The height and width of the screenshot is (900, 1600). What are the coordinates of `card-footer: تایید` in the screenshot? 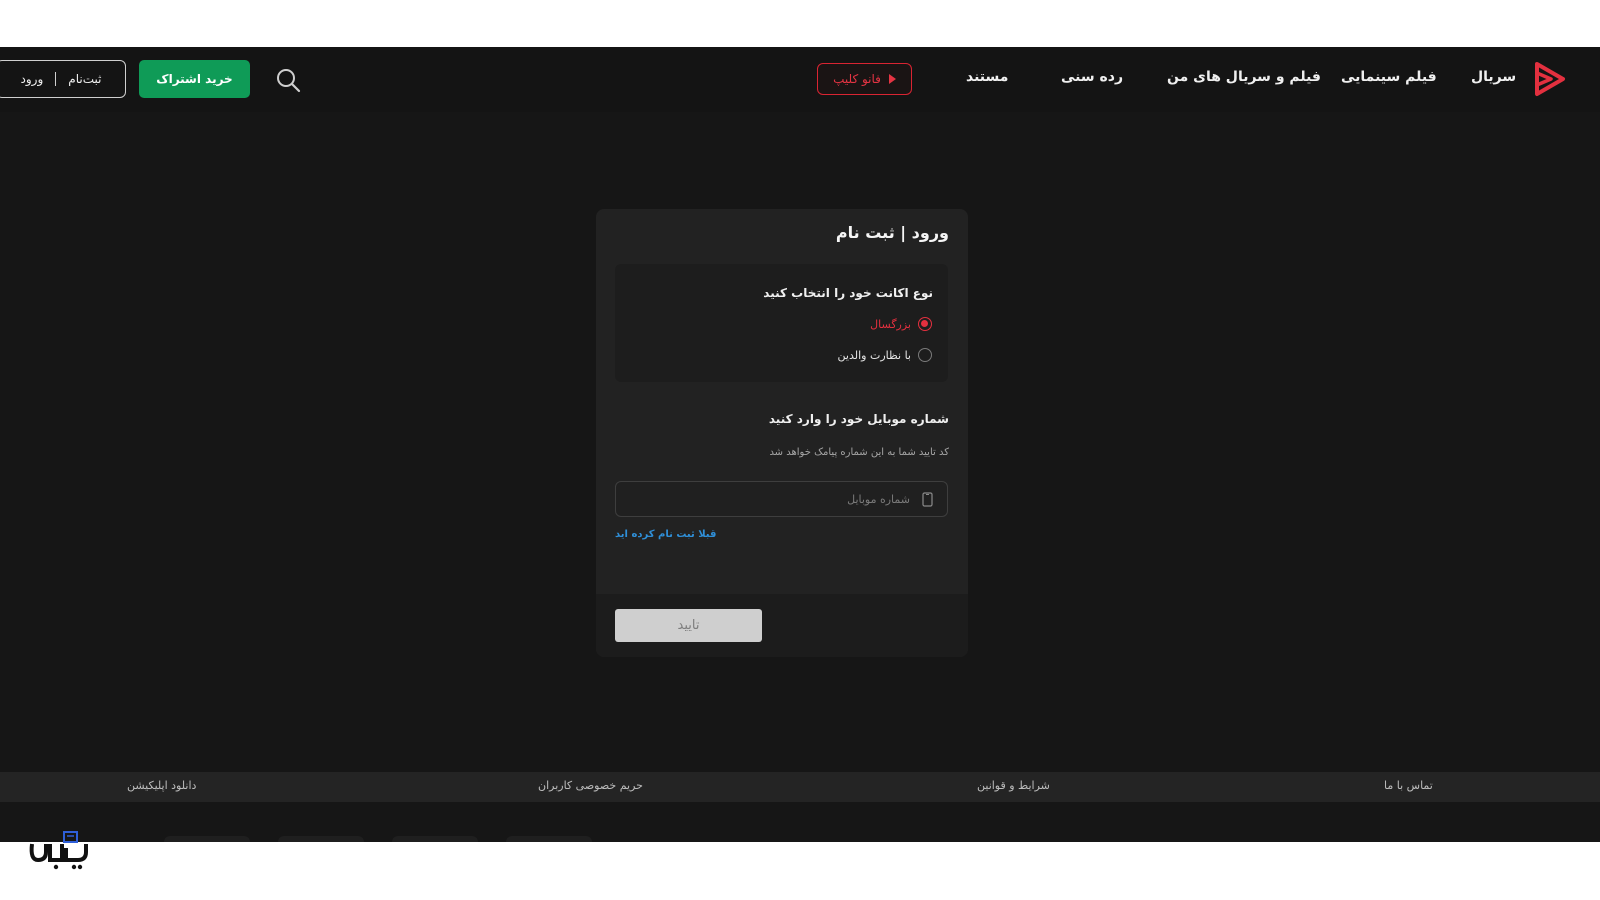 It's located at (782, 625).